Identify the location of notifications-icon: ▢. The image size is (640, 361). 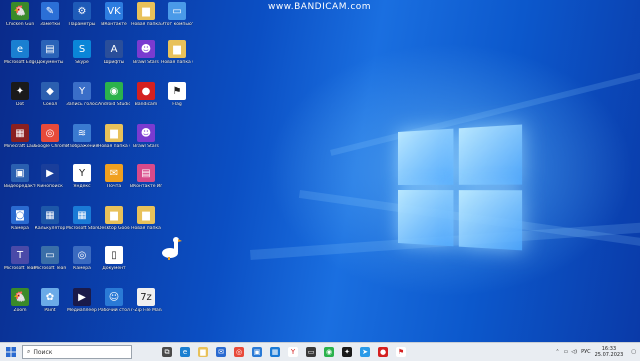
(633, 352).